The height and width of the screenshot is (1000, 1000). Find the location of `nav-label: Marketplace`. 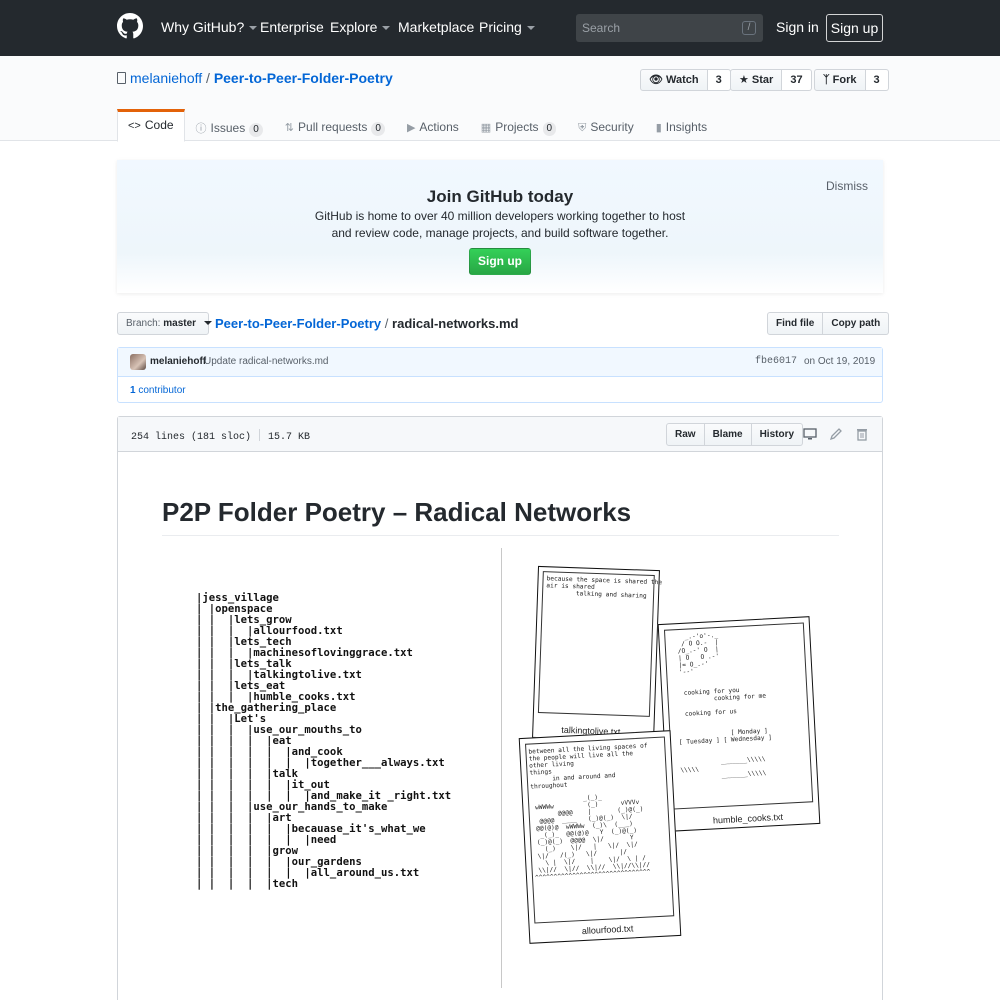

nav-label: Marketplace is located at coordinates (436, 27).